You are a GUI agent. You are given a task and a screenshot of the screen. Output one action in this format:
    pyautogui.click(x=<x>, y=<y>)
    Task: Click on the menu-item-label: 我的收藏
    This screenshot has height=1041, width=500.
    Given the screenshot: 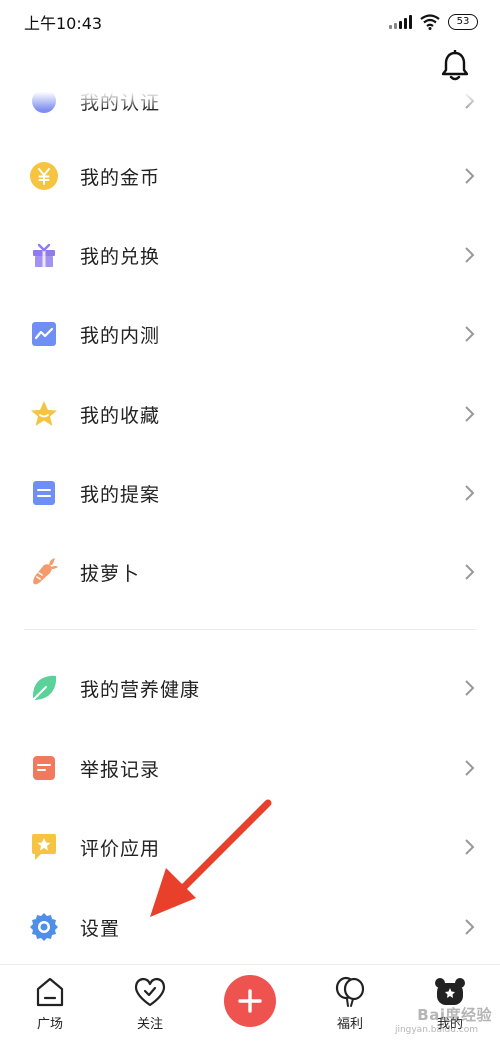 What is the action you would take?
    pyautogui.click(x=120, y=415)
    